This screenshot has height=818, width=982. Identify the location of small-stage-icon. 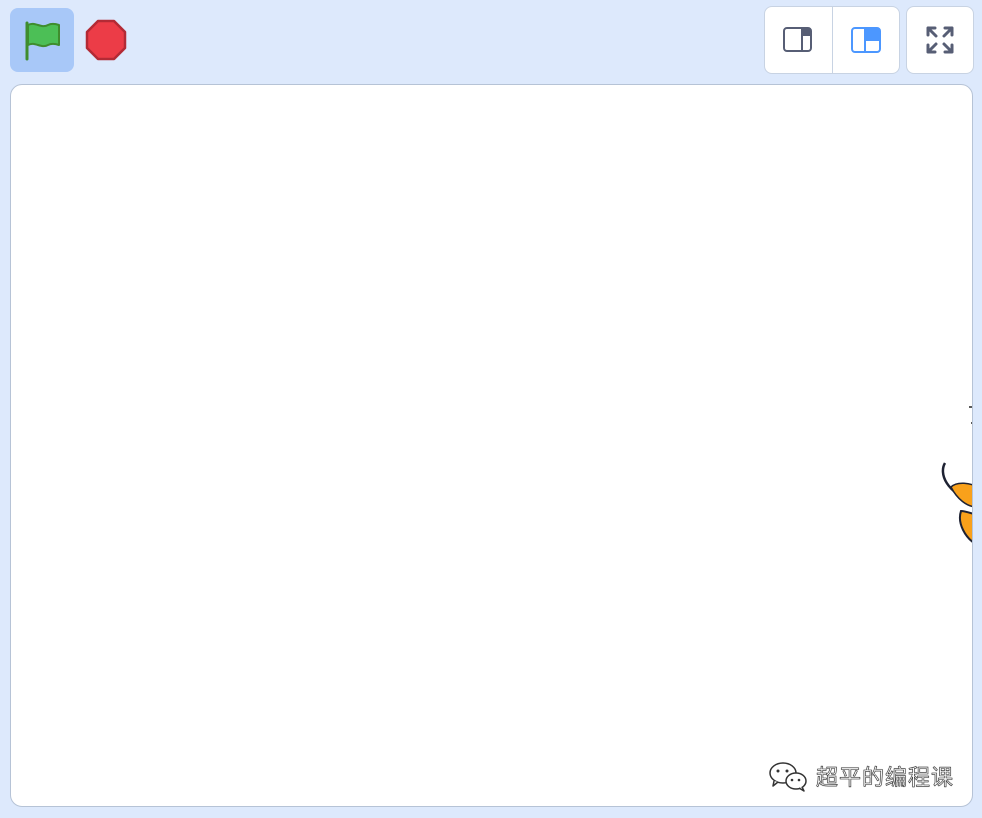
(798, 39).